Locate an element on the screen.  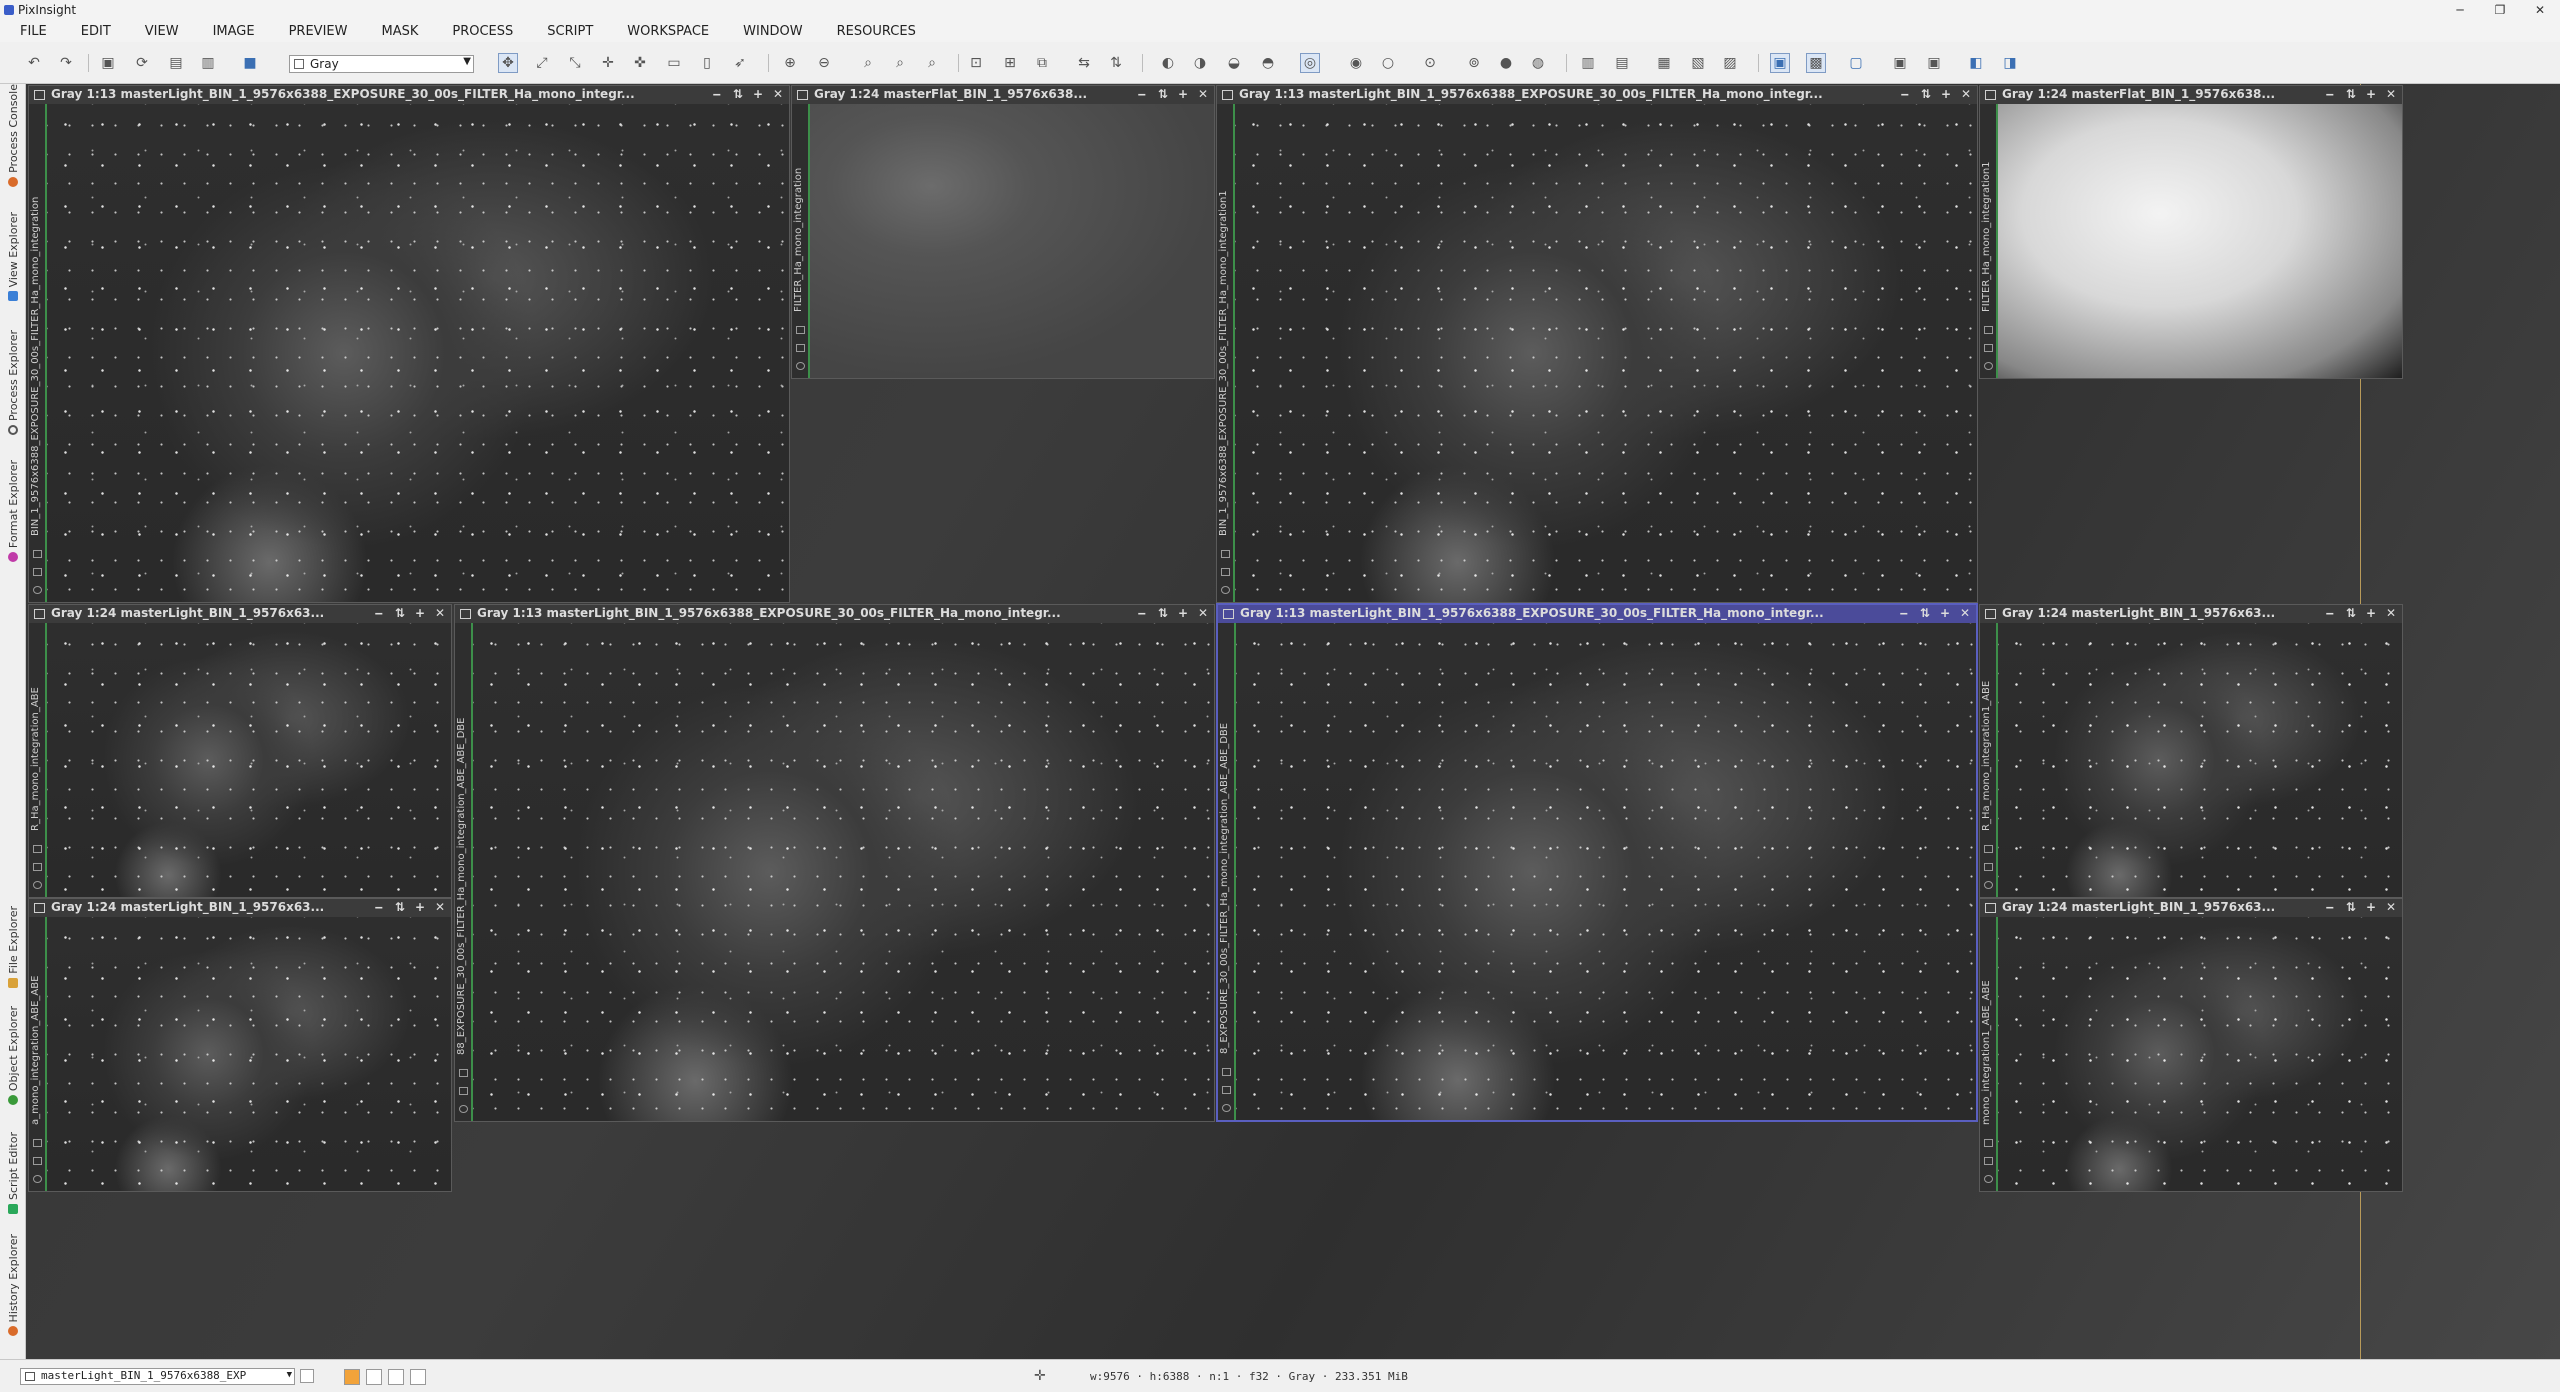
menu-image: IMAGE is located at coordinates (230, 31).